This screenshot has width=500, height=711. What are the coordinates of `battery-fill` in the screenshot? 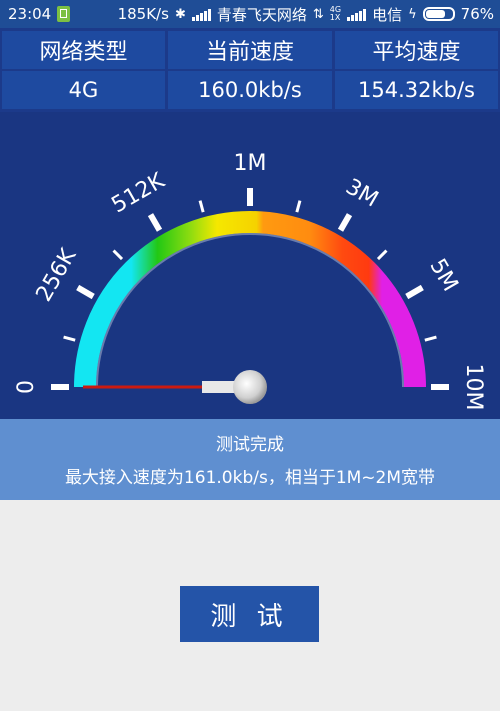 It's located at (435, 14).